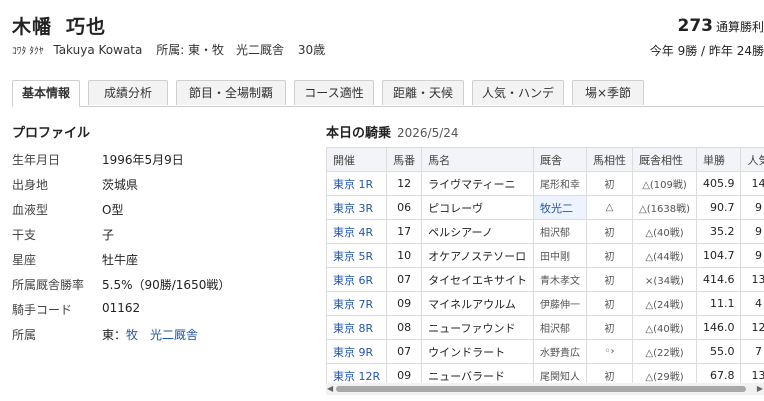 The image size is (764, 401). Describe the element at coordinates (752, 279) in the screenshot. I see `popularity: 13` at that location.